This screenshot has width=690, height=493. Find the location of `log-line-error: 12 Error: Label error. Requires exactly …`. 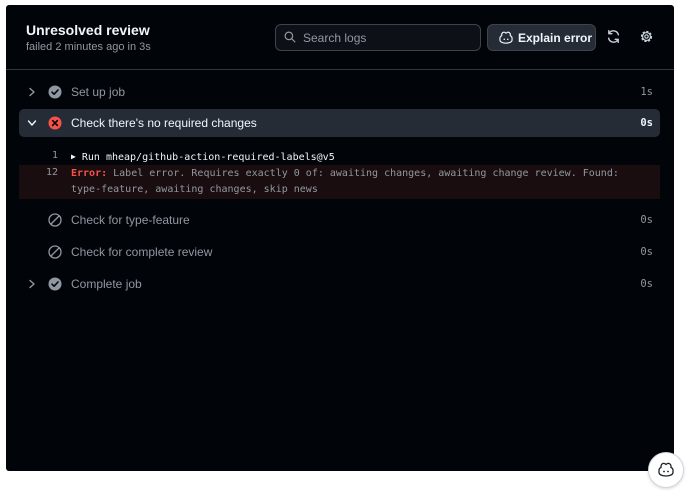

log-line-error: 12 Error: Label error. Requires exactly … is located at coordinates (339, 182).